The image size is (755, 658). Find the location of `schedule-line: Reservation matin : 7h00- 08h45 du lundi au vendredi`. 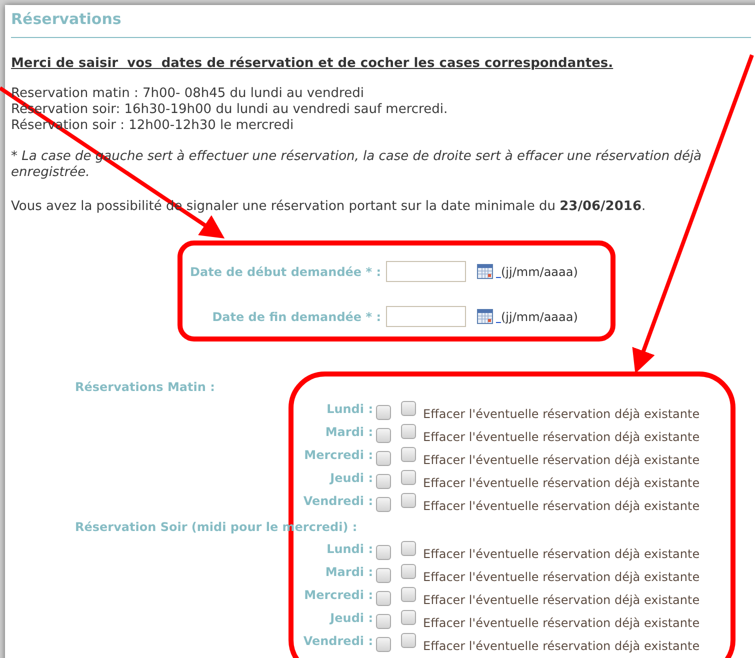

schedule-line: Reservation matin : 7h00- 08h45 du lundi au vendredi is located at coordinates (187, 94).